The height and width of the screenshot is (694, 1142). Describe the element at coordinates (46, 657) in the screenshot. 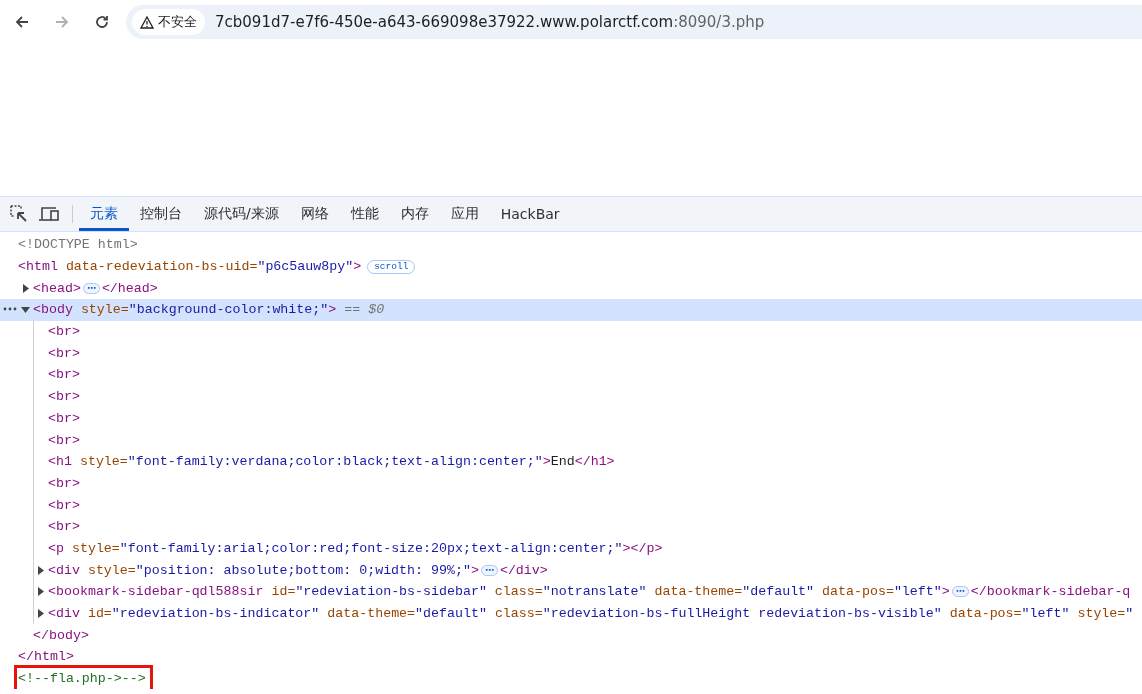

I see `code-text: </html>` at that location.